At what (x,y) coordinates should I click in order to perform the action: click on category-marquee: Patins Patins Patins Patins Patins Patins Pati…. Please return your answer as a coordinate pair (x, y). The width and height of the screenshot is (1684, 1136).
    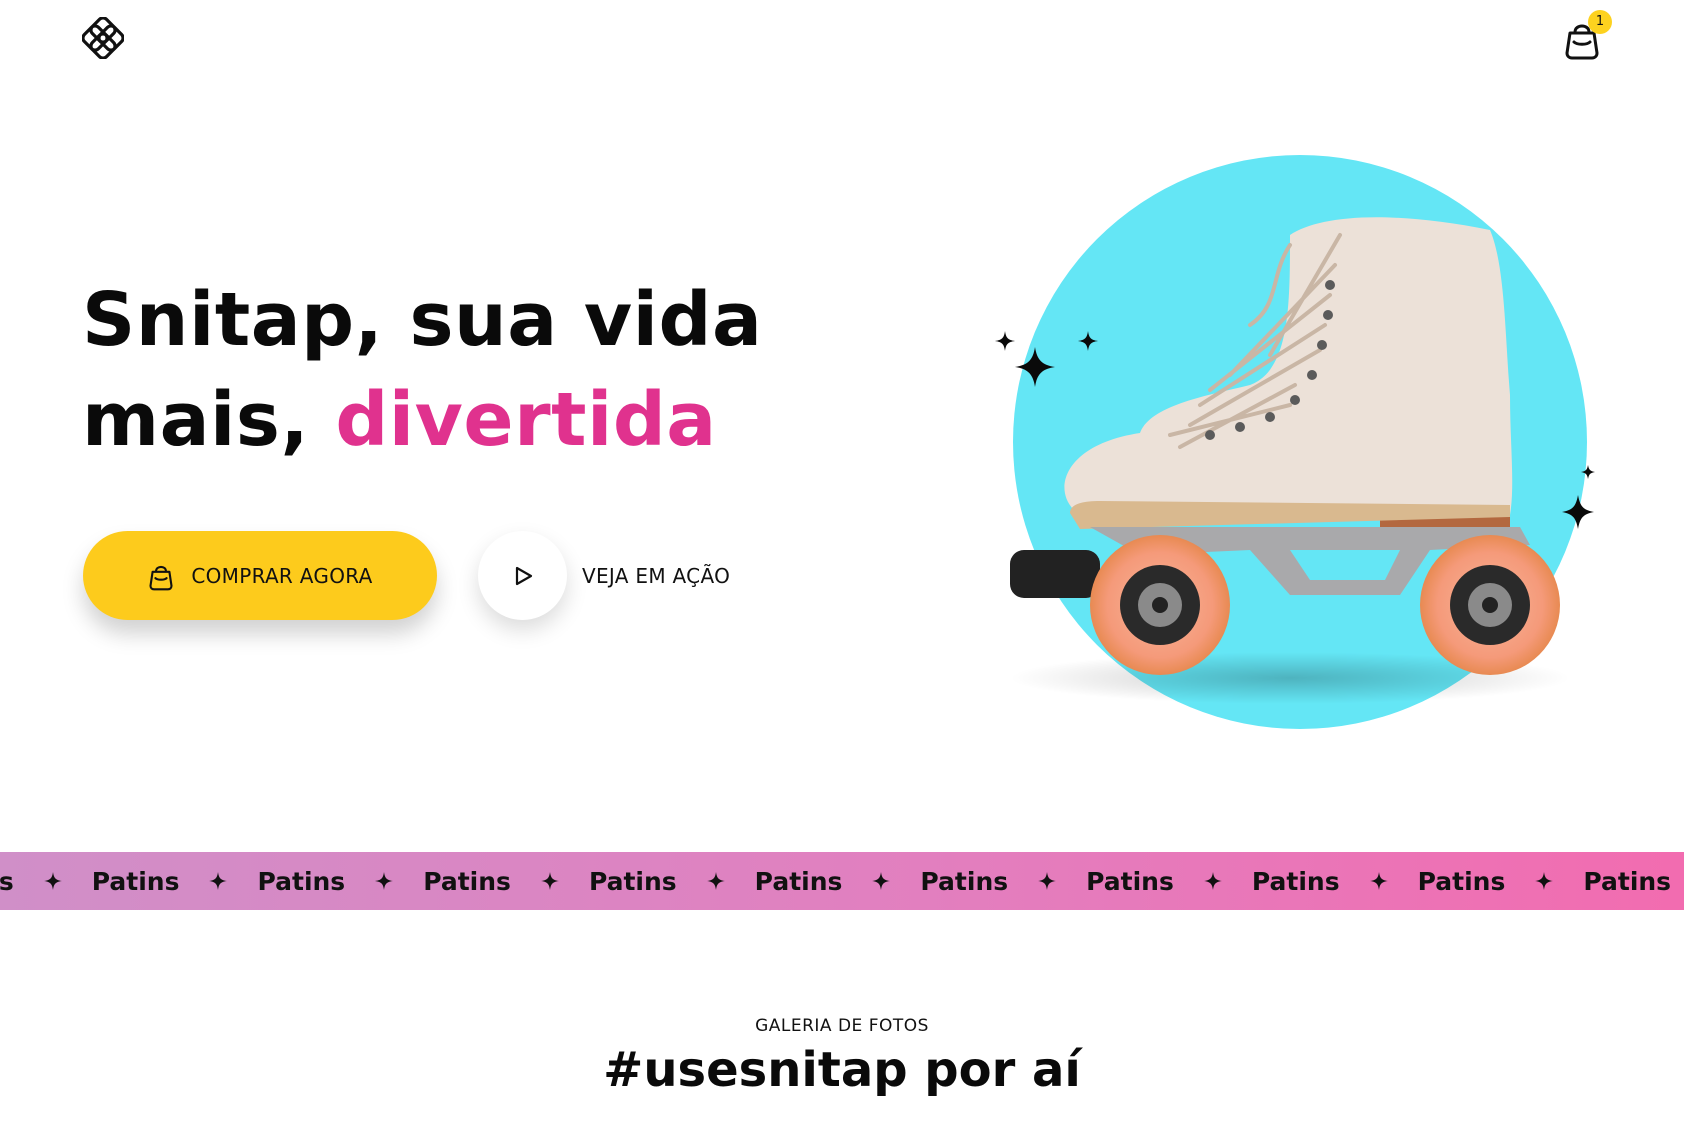
    Looking at the image, I should click on (842, 881).